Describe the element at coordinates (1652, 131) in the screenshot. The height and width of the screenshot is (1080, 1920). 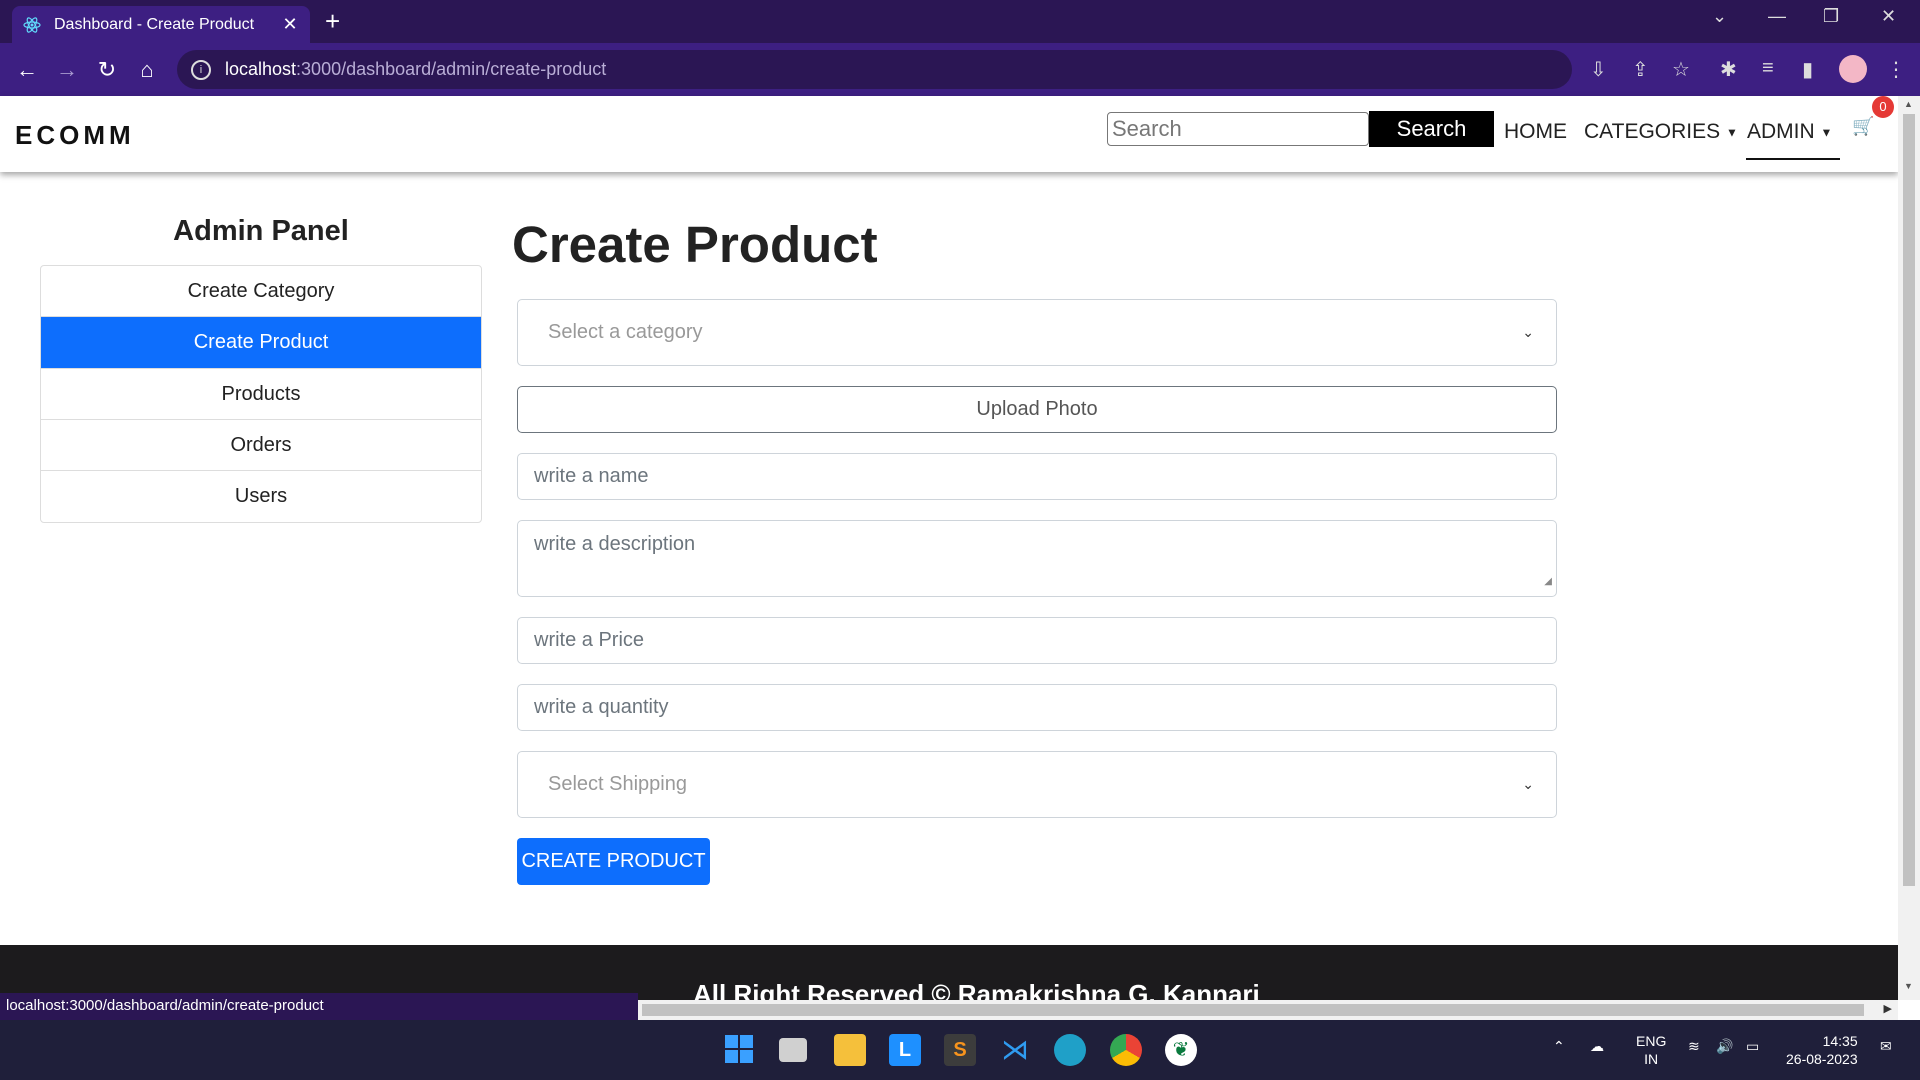
I see `nav-categories-label: CATEGORIES` at that location.